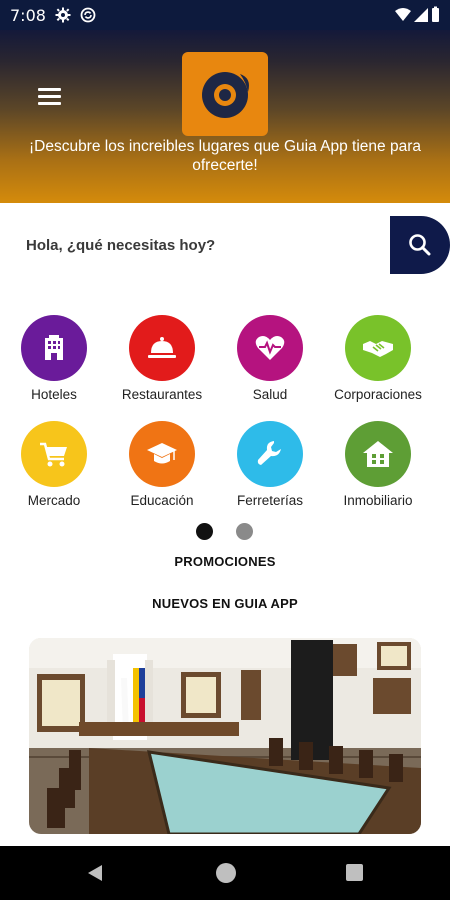 The width and height of the screenshot is (450, 900). What do you see at coordinates (225, 603) in the screenshot?
I see `new-in-app-heading: NUEVOS EN GUIA APP` at bounding box center [225, 603].